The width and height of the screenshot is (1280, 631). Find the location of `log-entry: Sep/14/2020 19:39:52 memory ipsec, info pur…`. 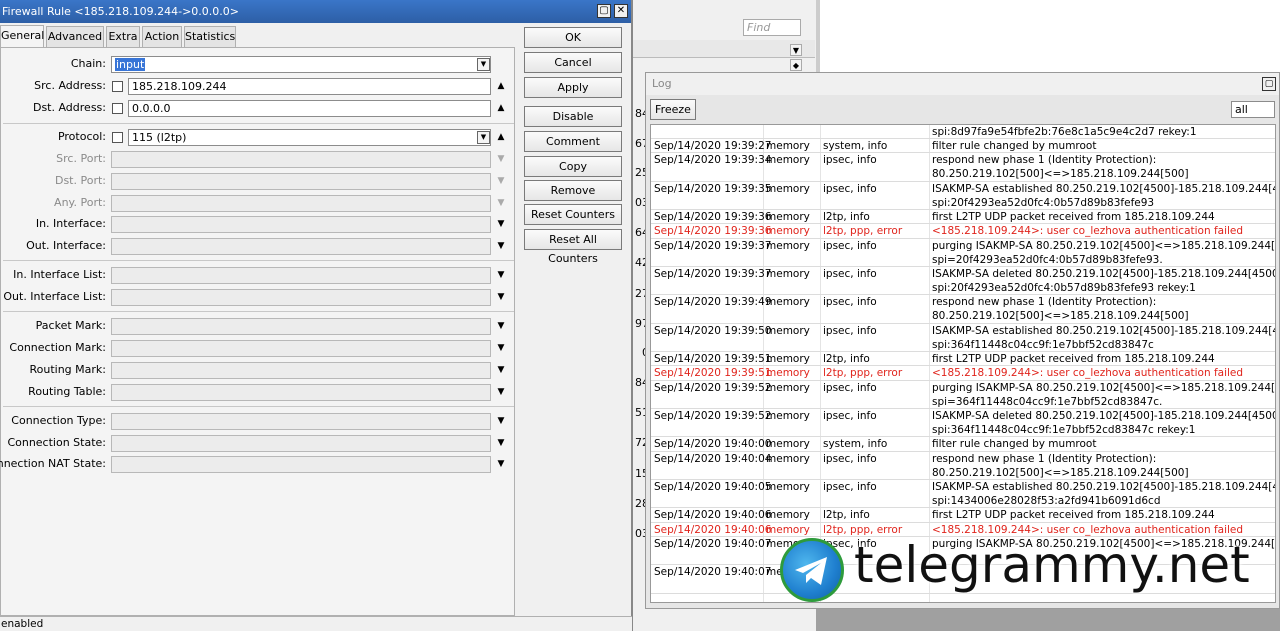

log-entry: Sep/14/2020 19:39:52 memory ipsec, info pur… is located at coordinates (963, 395).